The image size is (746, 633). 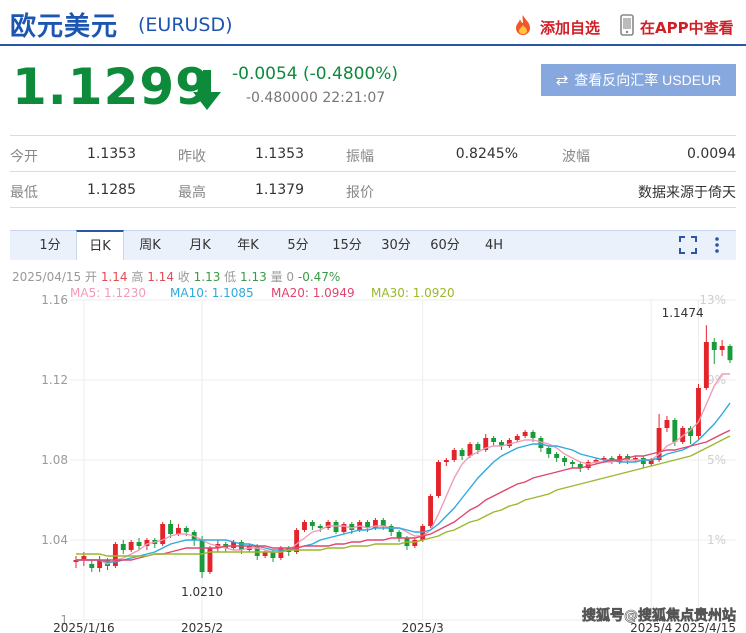 What do you see at coordinates (659, 615) in the screenshot?
I see `watermark-text: 搜狐号@搜狐焦点贵州站` at bounding box center [659, 615].